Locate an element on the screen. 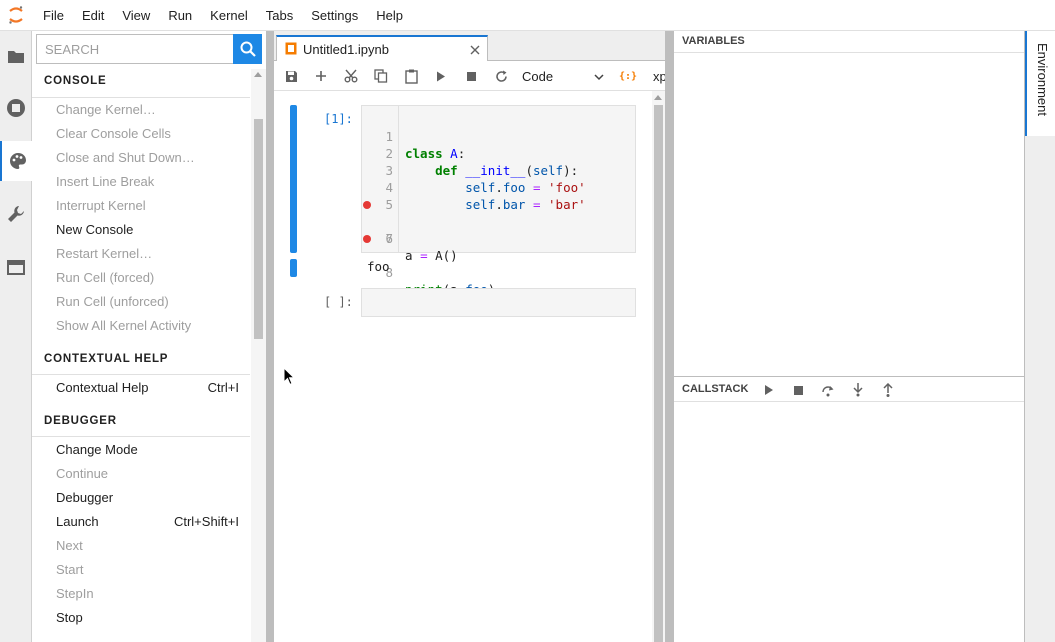 This screenshot has width=1055, height=642. code-editor-empty is located at coordinates (498, 302).